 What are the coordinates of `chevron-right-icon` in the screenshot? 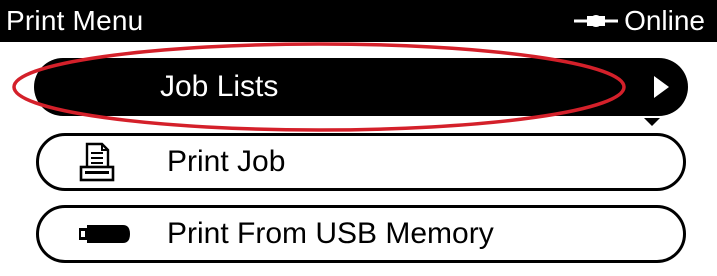 It's located at (661, 87).